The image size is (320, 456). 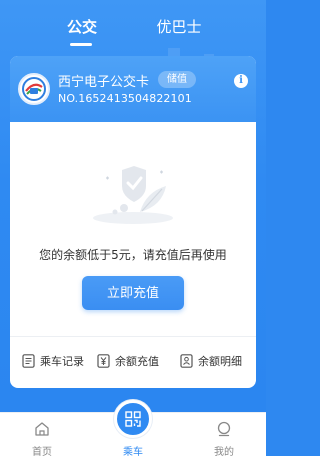 What do you see at coordinates (133, 336) in the screenshot?
I see `card-divider` at bounding box center [133, 336].